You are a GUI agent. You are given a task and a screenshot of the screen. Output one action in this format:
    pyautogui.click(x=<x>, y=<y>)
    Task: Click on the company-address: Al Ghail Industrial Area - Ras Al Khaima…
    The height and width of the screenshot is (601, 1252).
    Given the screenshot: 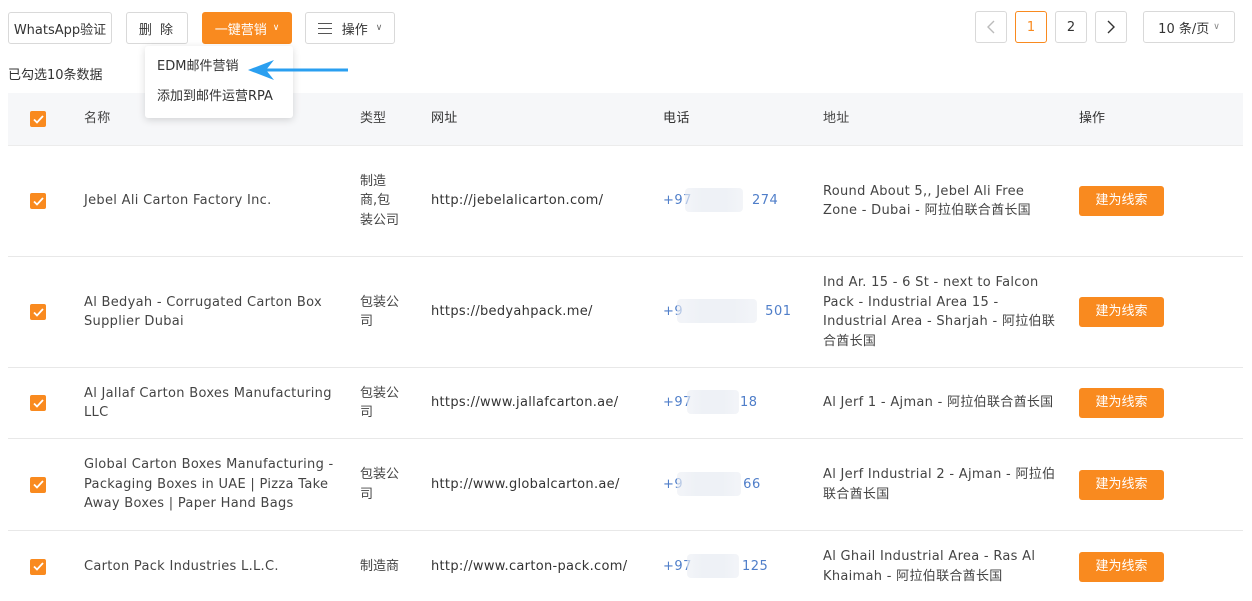 What is the action you would take?
    pyautogui.click(x=929, y=566)
    